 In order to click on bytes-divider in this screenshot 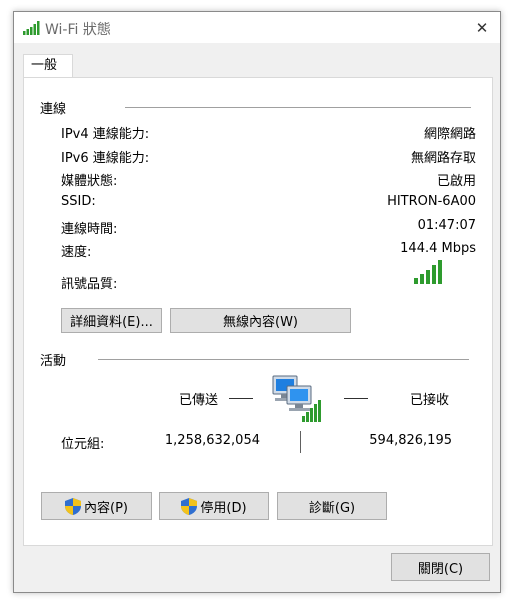, I will do `click(300, 442)`.